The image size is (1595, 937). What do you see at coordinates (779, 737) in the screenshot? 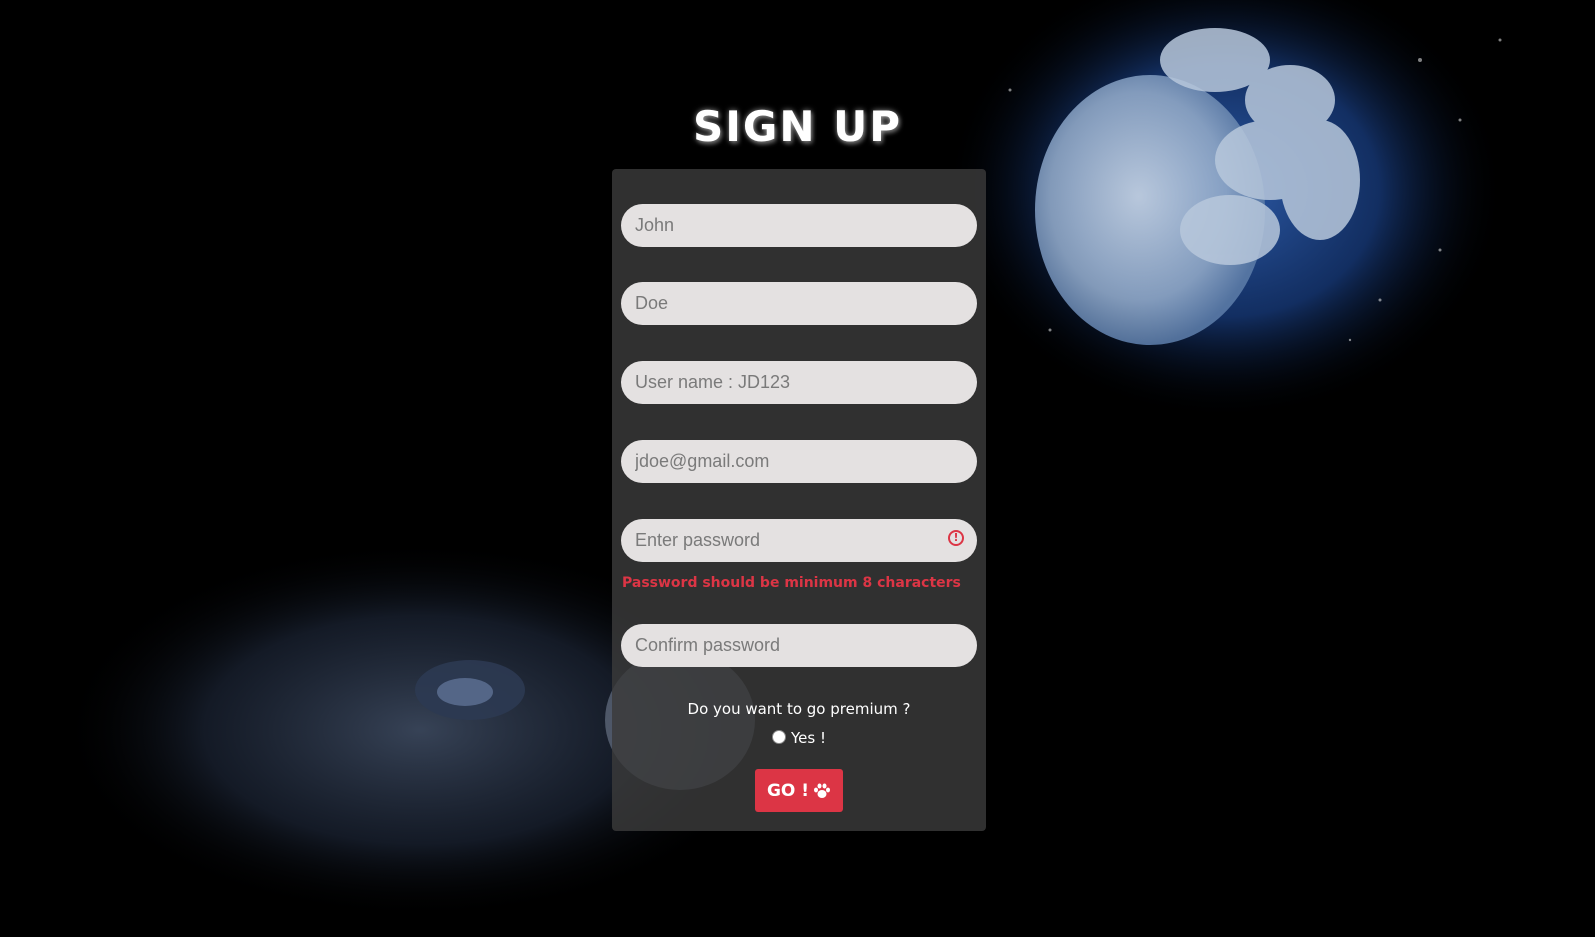
I see `premium-yes-radio` at bounding box center [779, 737].